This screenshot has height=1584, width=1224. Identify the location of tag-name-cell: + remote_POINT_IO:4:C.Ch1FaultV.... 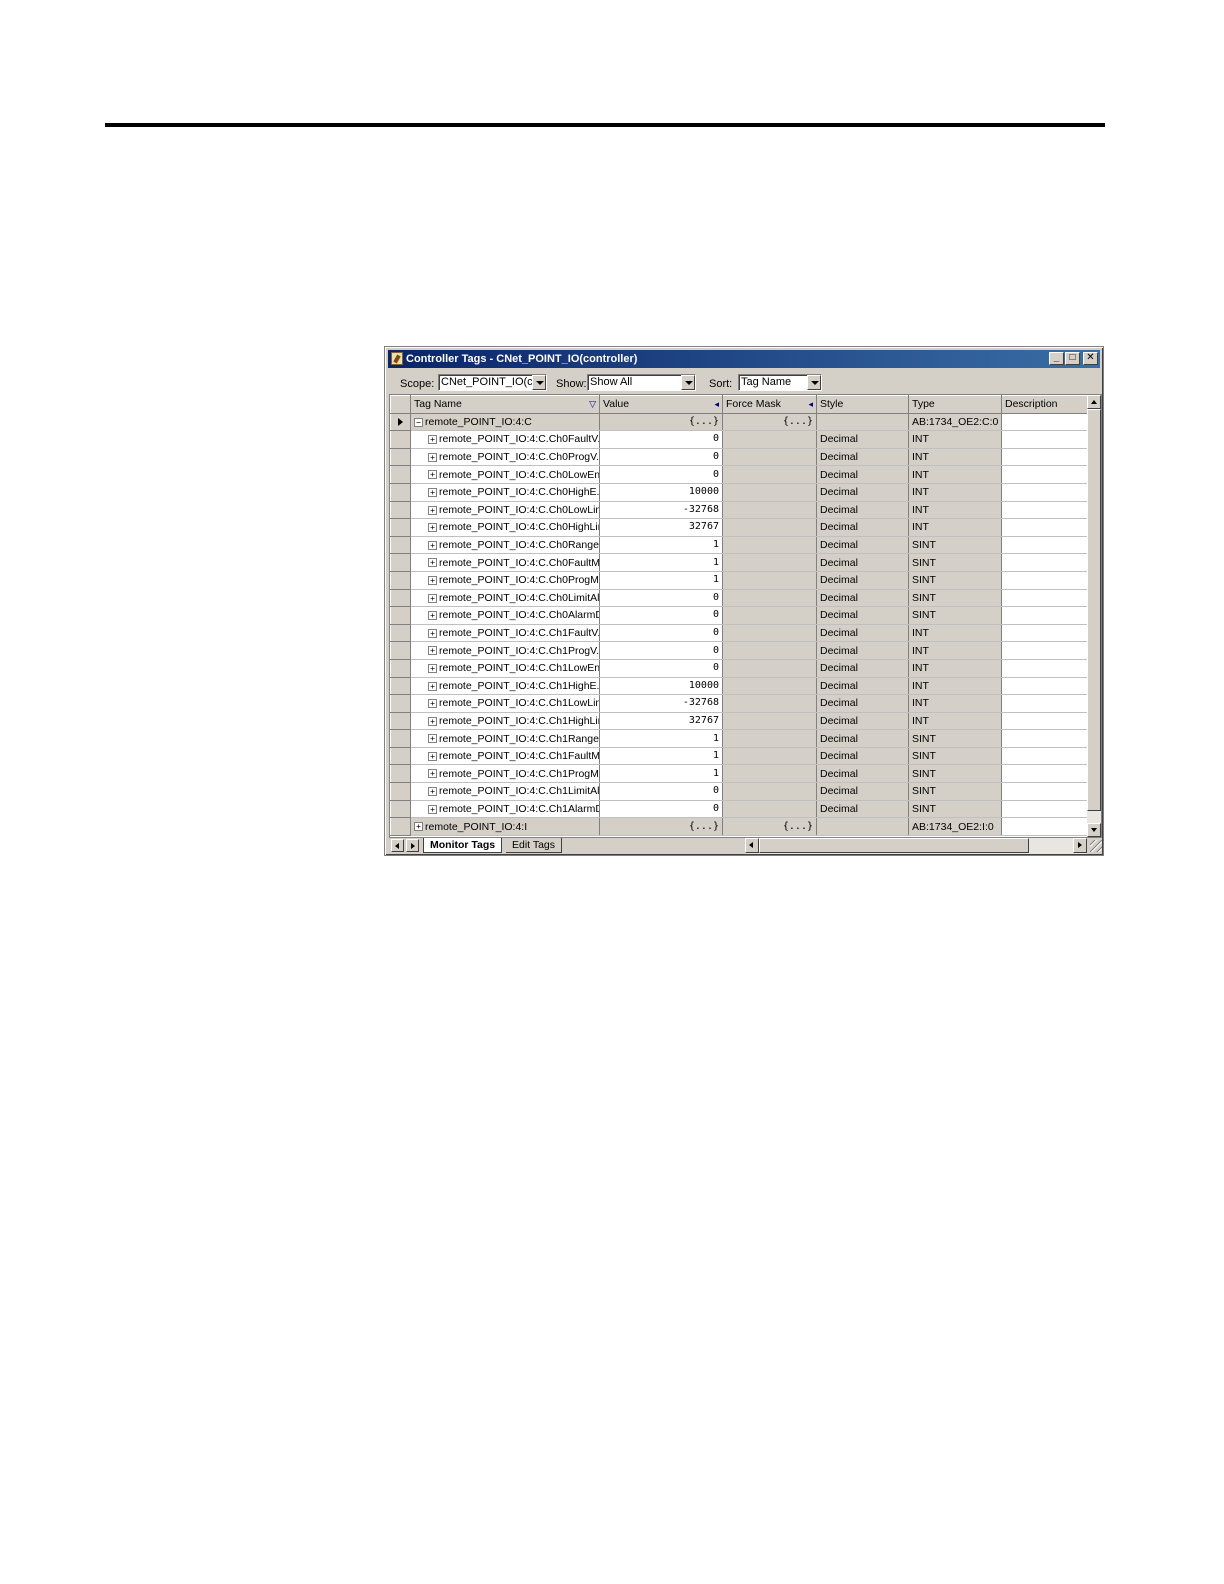
(505, 633).